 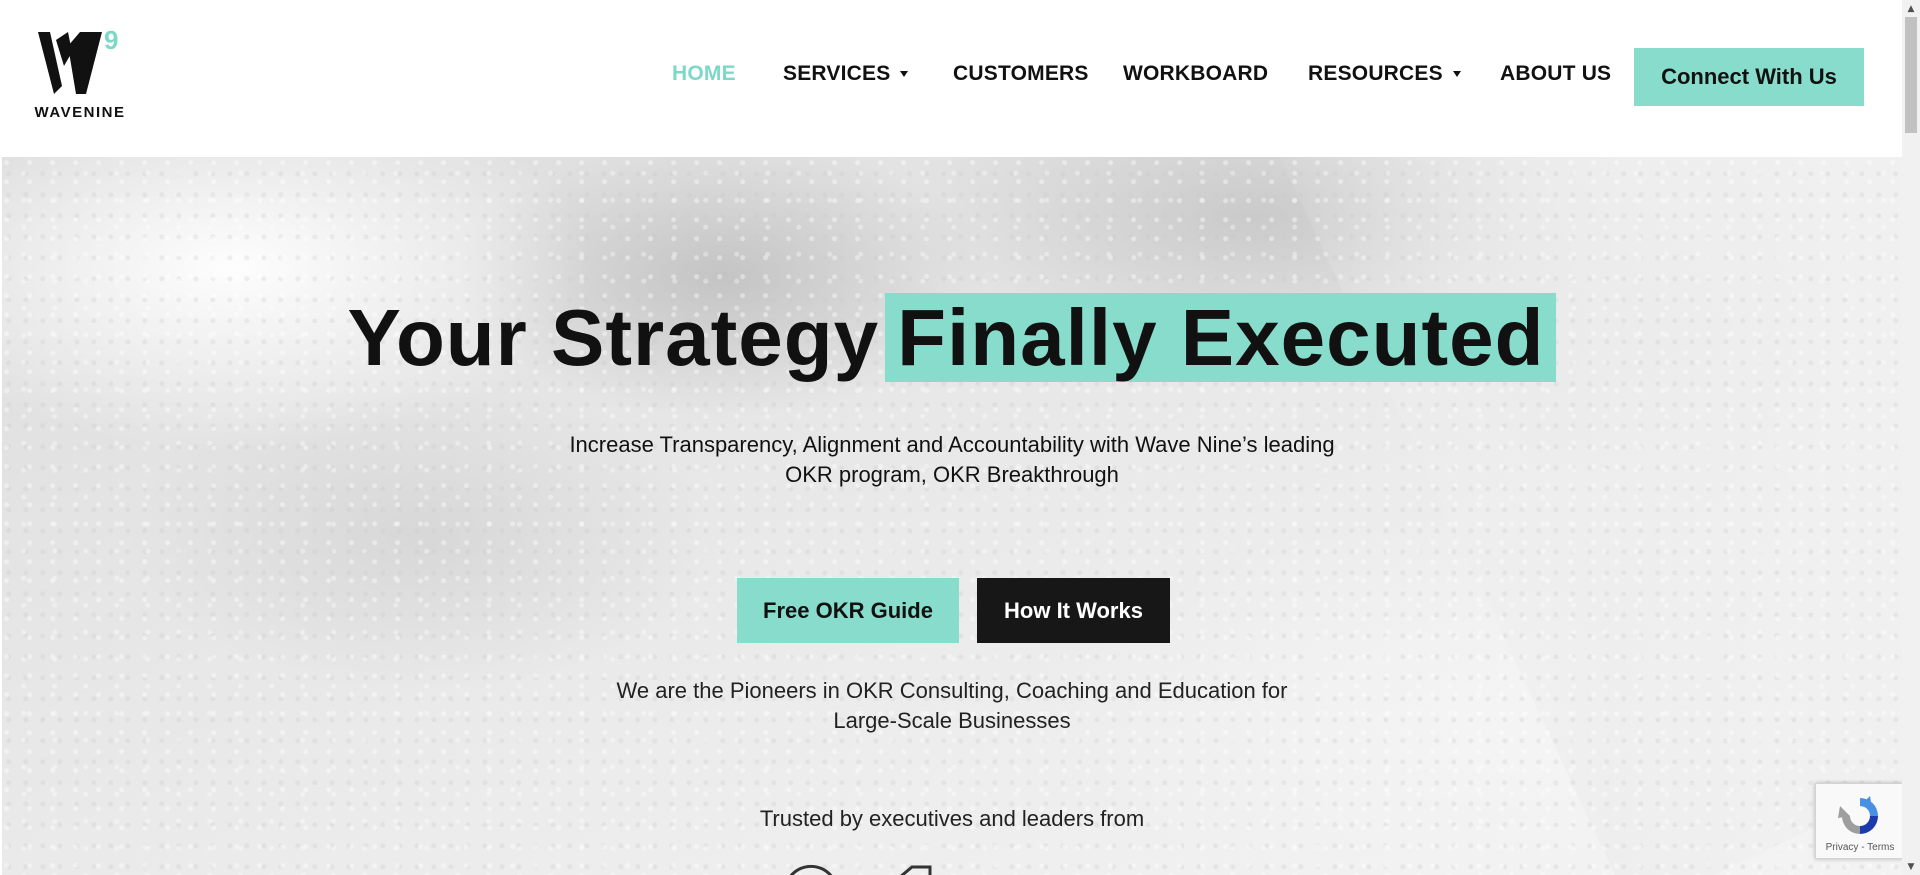 I want to click on nav-customers: CUSTOMERS, so click(x=1021, y=74).